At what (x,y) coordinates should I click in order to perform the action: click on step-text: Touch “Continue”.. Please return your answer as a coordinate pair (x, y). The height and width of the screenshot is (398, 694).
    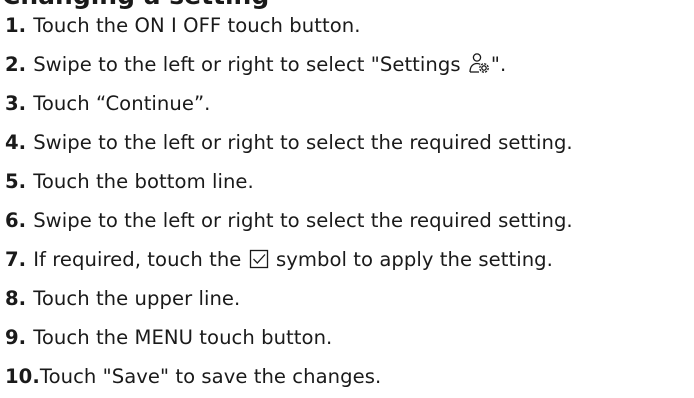
    Looking at the image, I should click on (122, 103).